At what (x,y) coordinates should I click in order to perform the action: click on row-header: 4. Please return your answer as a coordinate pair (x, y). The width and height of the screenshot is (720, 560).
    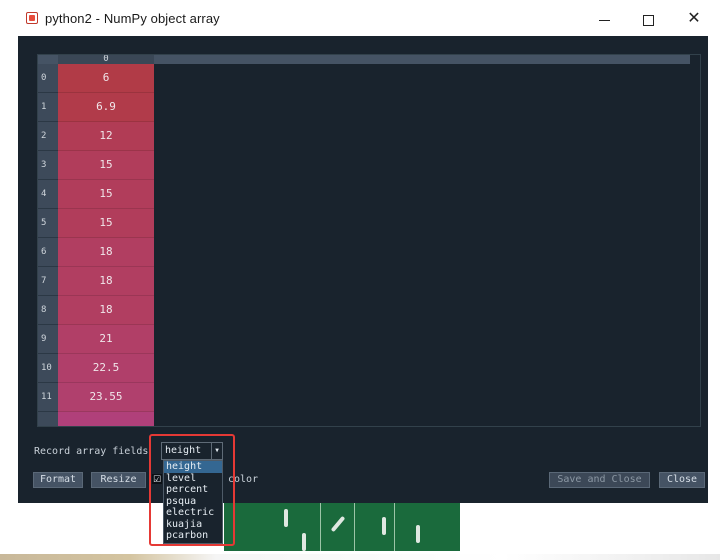
    Looking at the image, I should click on (48, 194).